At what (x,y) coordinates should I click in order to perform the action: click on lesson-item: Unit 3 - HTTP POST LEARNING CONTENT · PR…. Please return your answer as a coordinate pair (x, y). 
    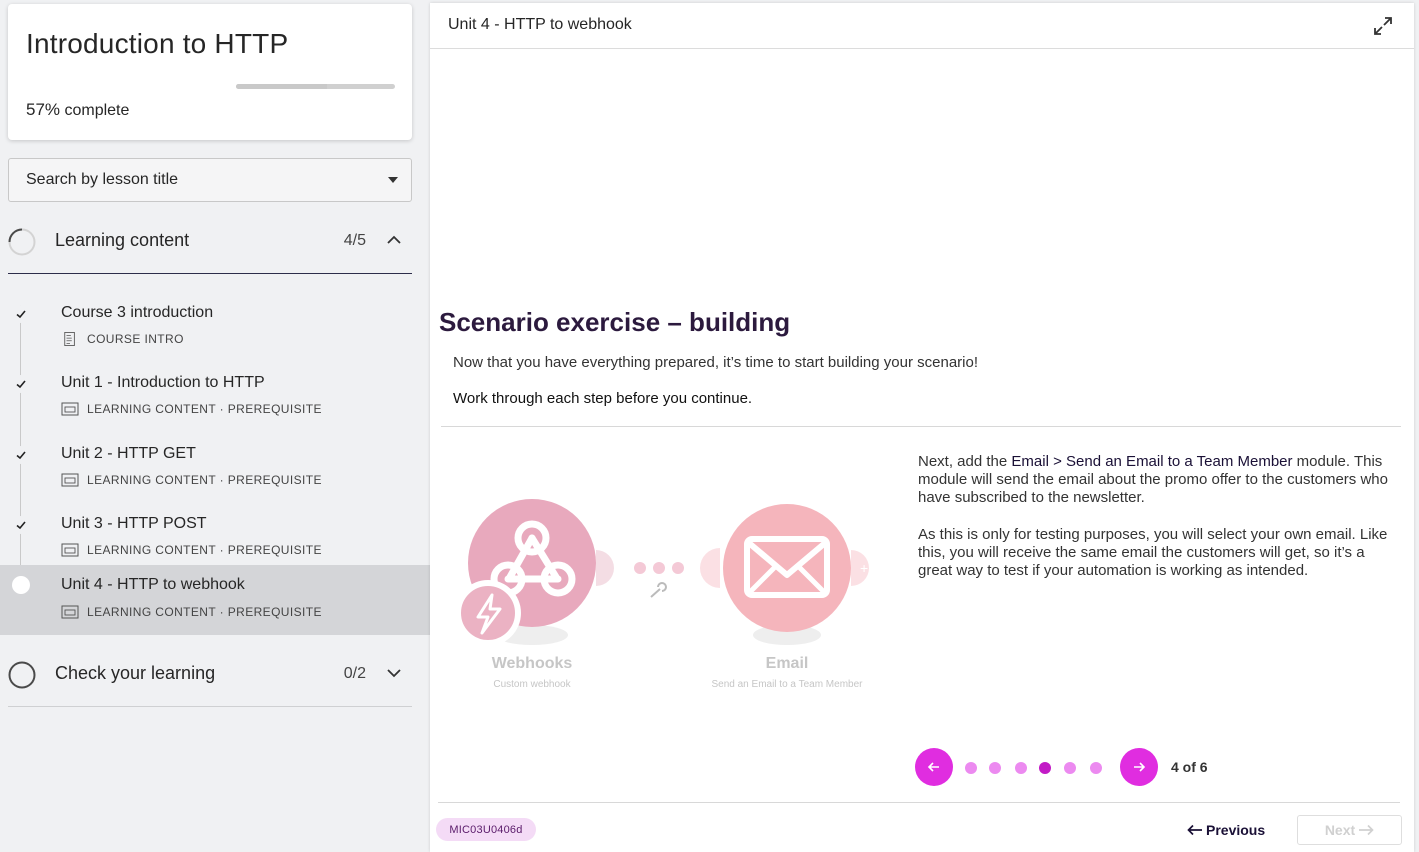
    Looking at the image, I should click on (215, 539).